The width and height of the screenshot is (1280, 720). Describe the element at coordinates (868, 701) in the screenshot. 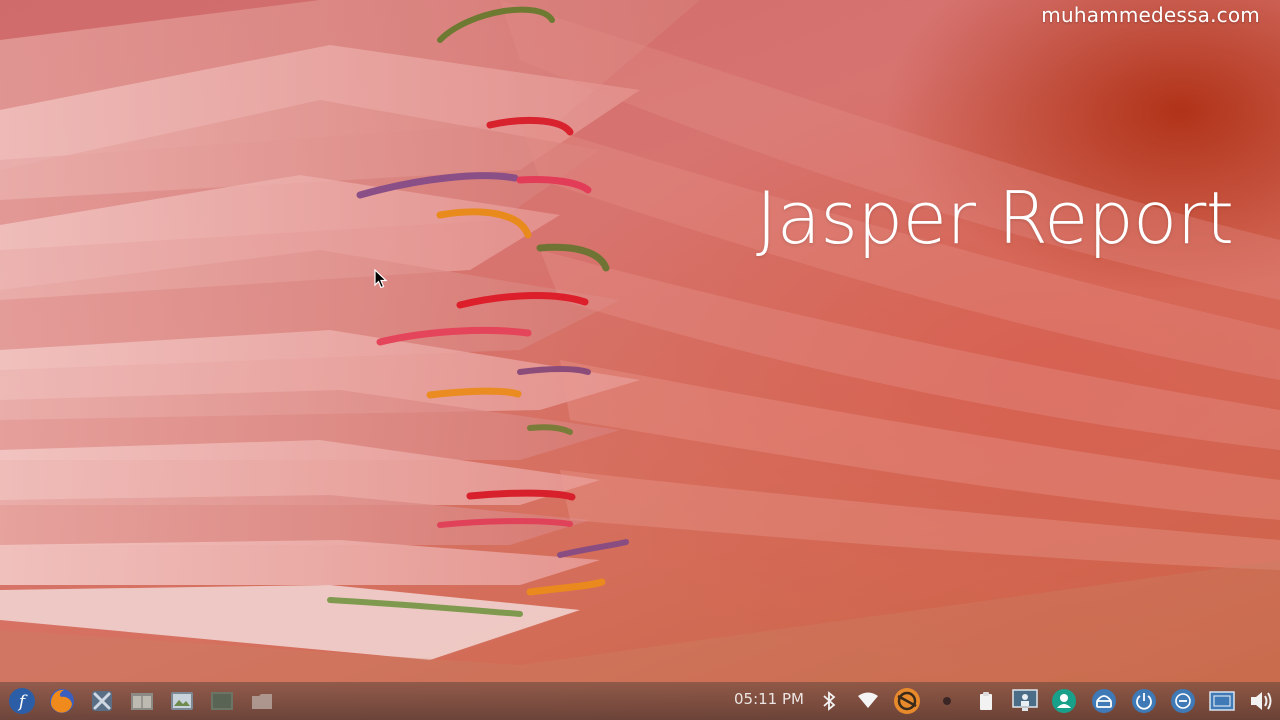

I see `wifi-icon` at that location.